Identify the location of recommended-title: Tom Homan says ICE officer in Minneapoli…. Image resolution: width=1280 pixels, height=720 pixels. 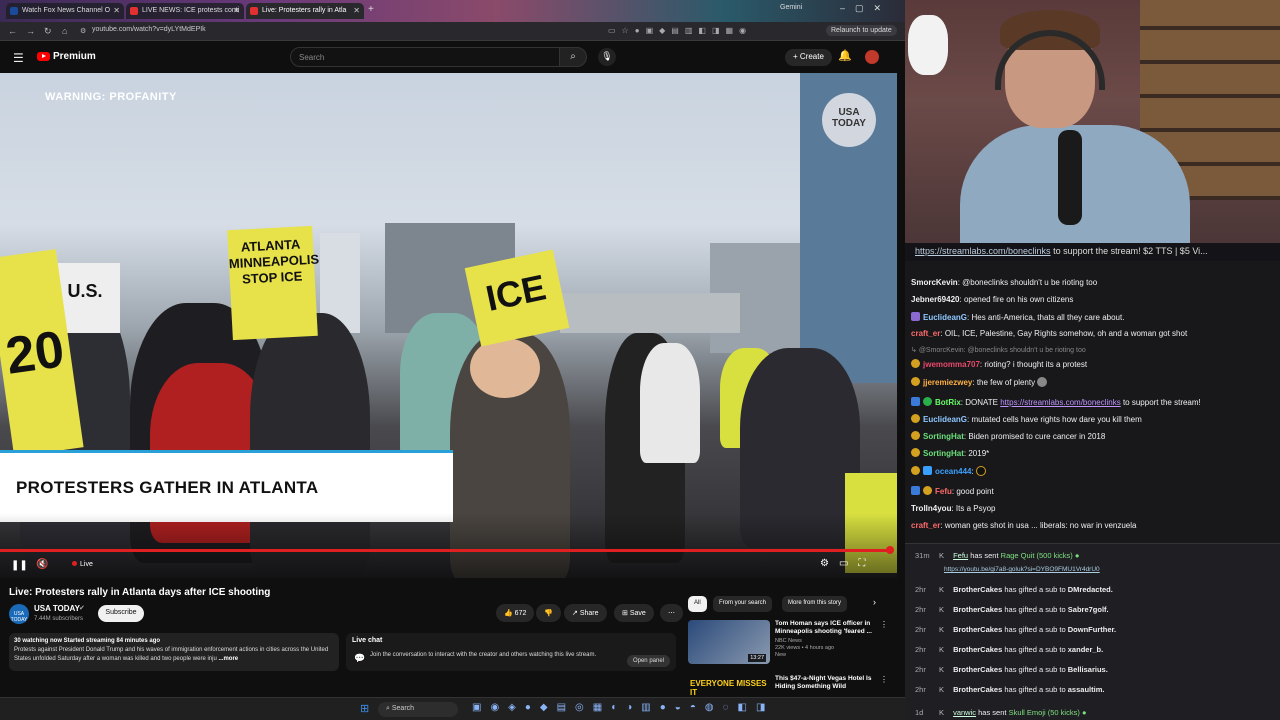
(825, 628).